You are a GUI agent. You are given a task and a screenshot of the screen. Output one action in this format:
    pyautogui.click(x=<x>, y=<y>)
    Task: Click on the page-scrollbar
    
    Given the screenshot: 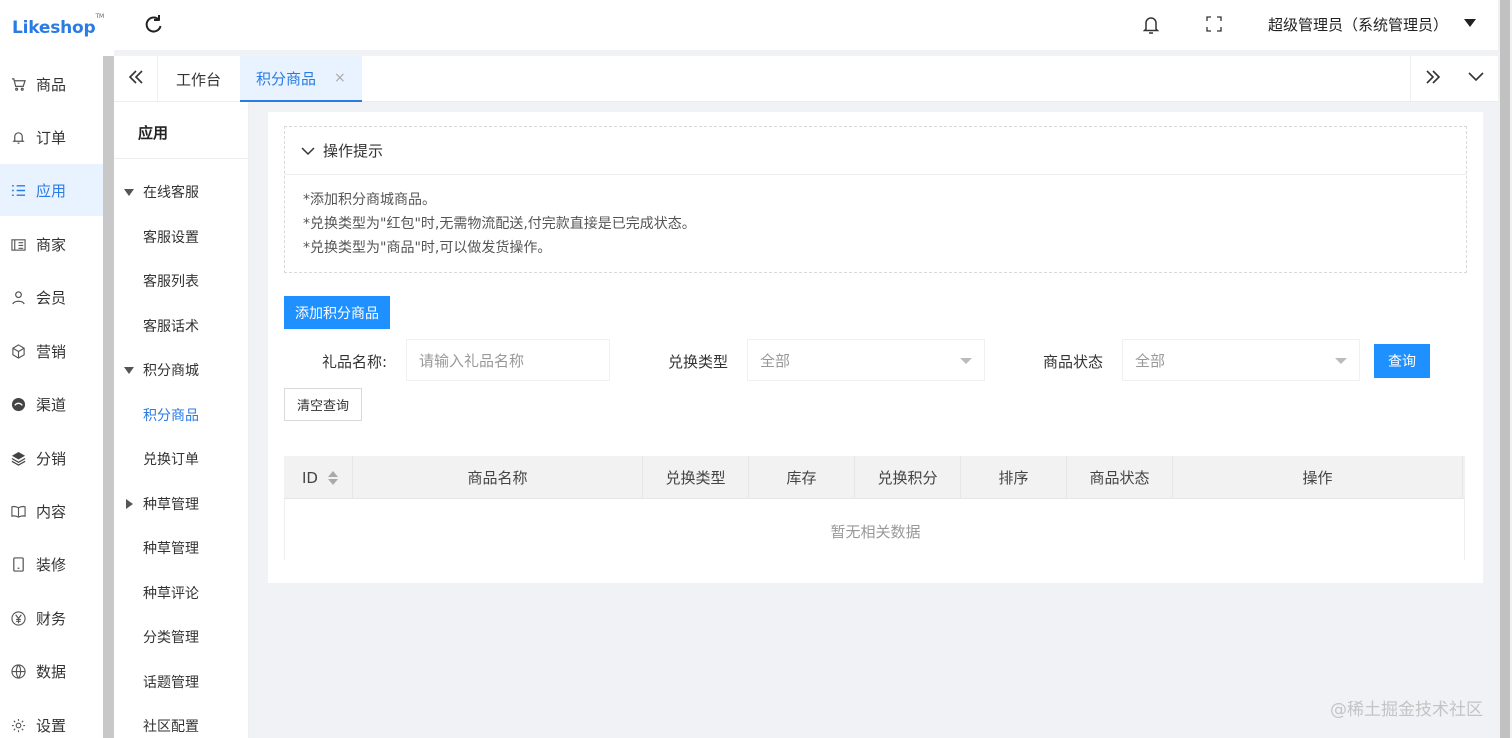 What is the action you would take?
    pyautogui.click(x=1505, y=369)
    